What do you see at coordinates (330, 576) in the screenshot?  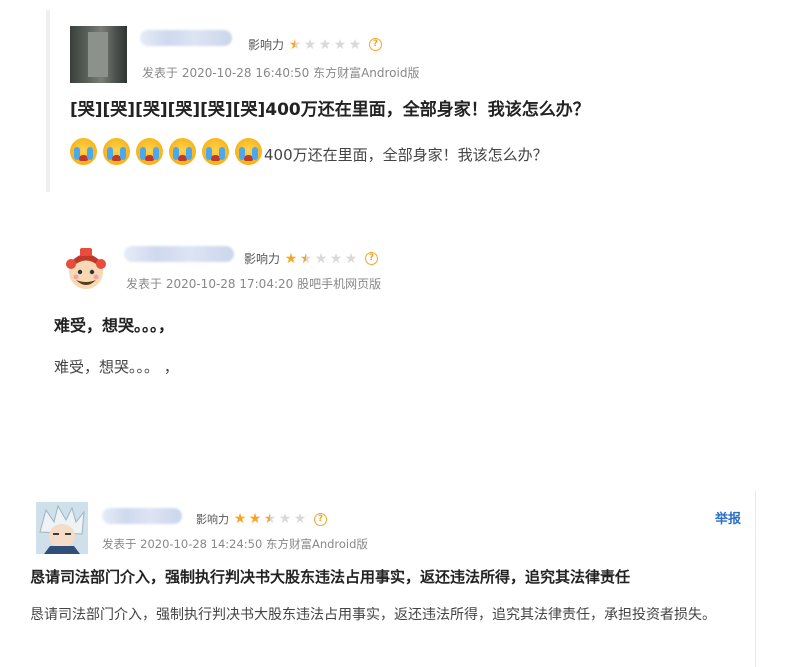 I see `post-title: 恳请司法部门介入，强制执行判决书大股东违法占用事实，返还违法所得，追究其法律责任` at bounding box center [330, 576].